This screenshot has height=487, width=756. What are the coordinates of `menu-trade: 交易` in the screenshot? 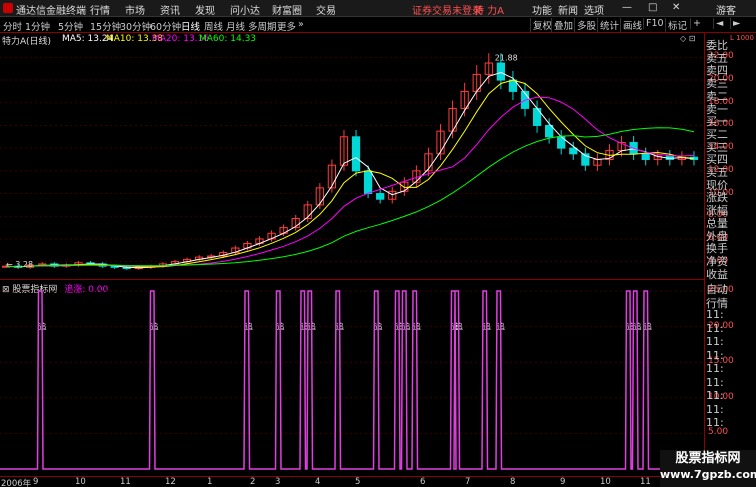 It's located at (326, 9).